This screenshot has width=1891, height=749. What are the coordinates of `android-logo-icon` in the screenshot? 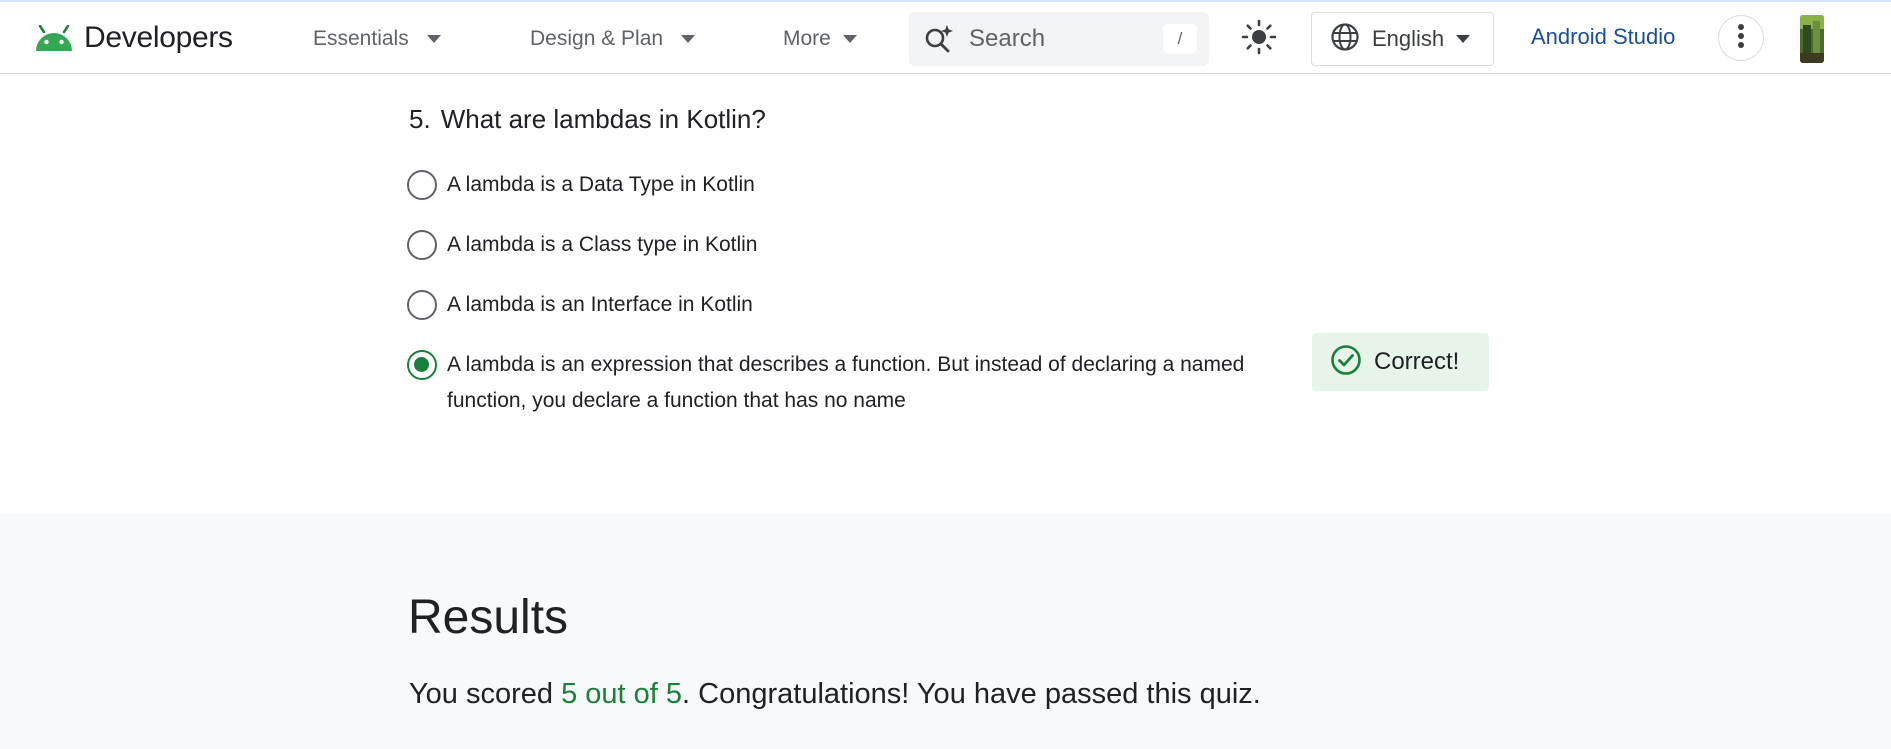 It's located at (54, 38).